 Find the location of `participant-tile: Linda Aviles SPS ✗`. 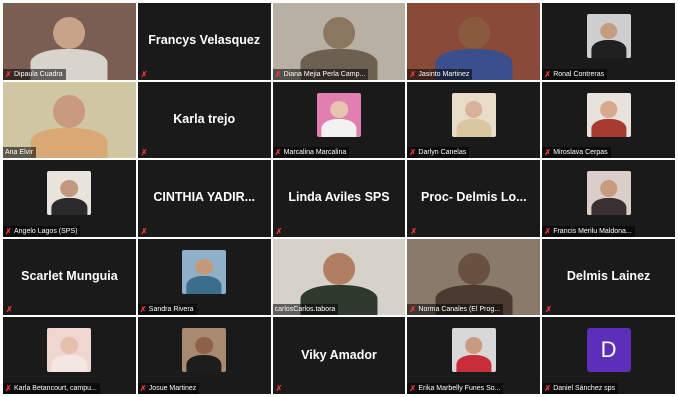

participant-tile: Linda Aviles SPS ✗ is located at coordinates (339, 198).